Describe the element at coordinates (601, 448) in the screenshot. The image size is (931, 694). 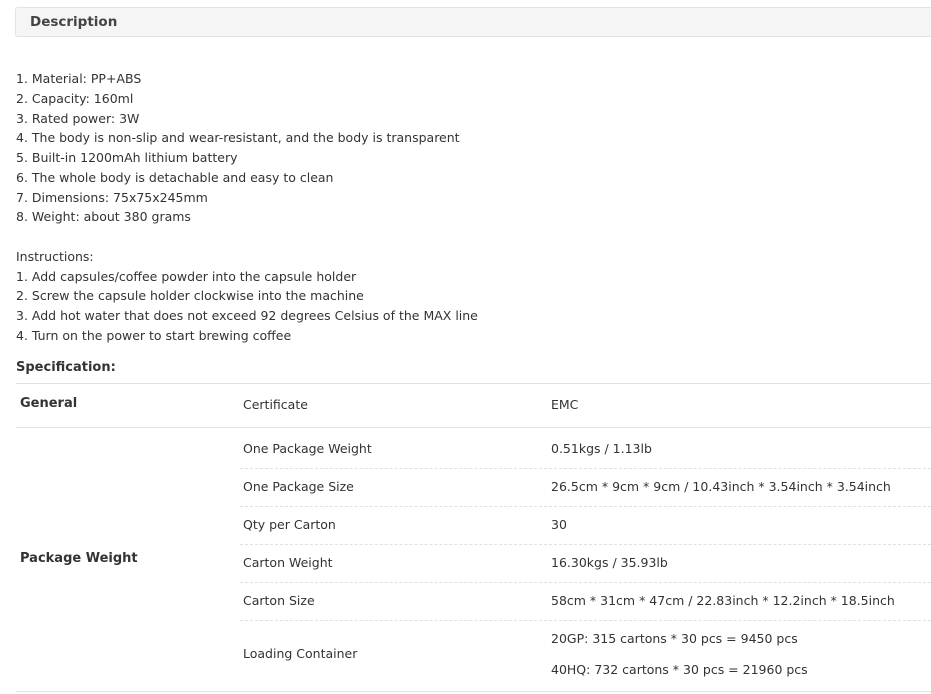
I see `spec-value: 0.51kgs / 1.13lb` at that location.